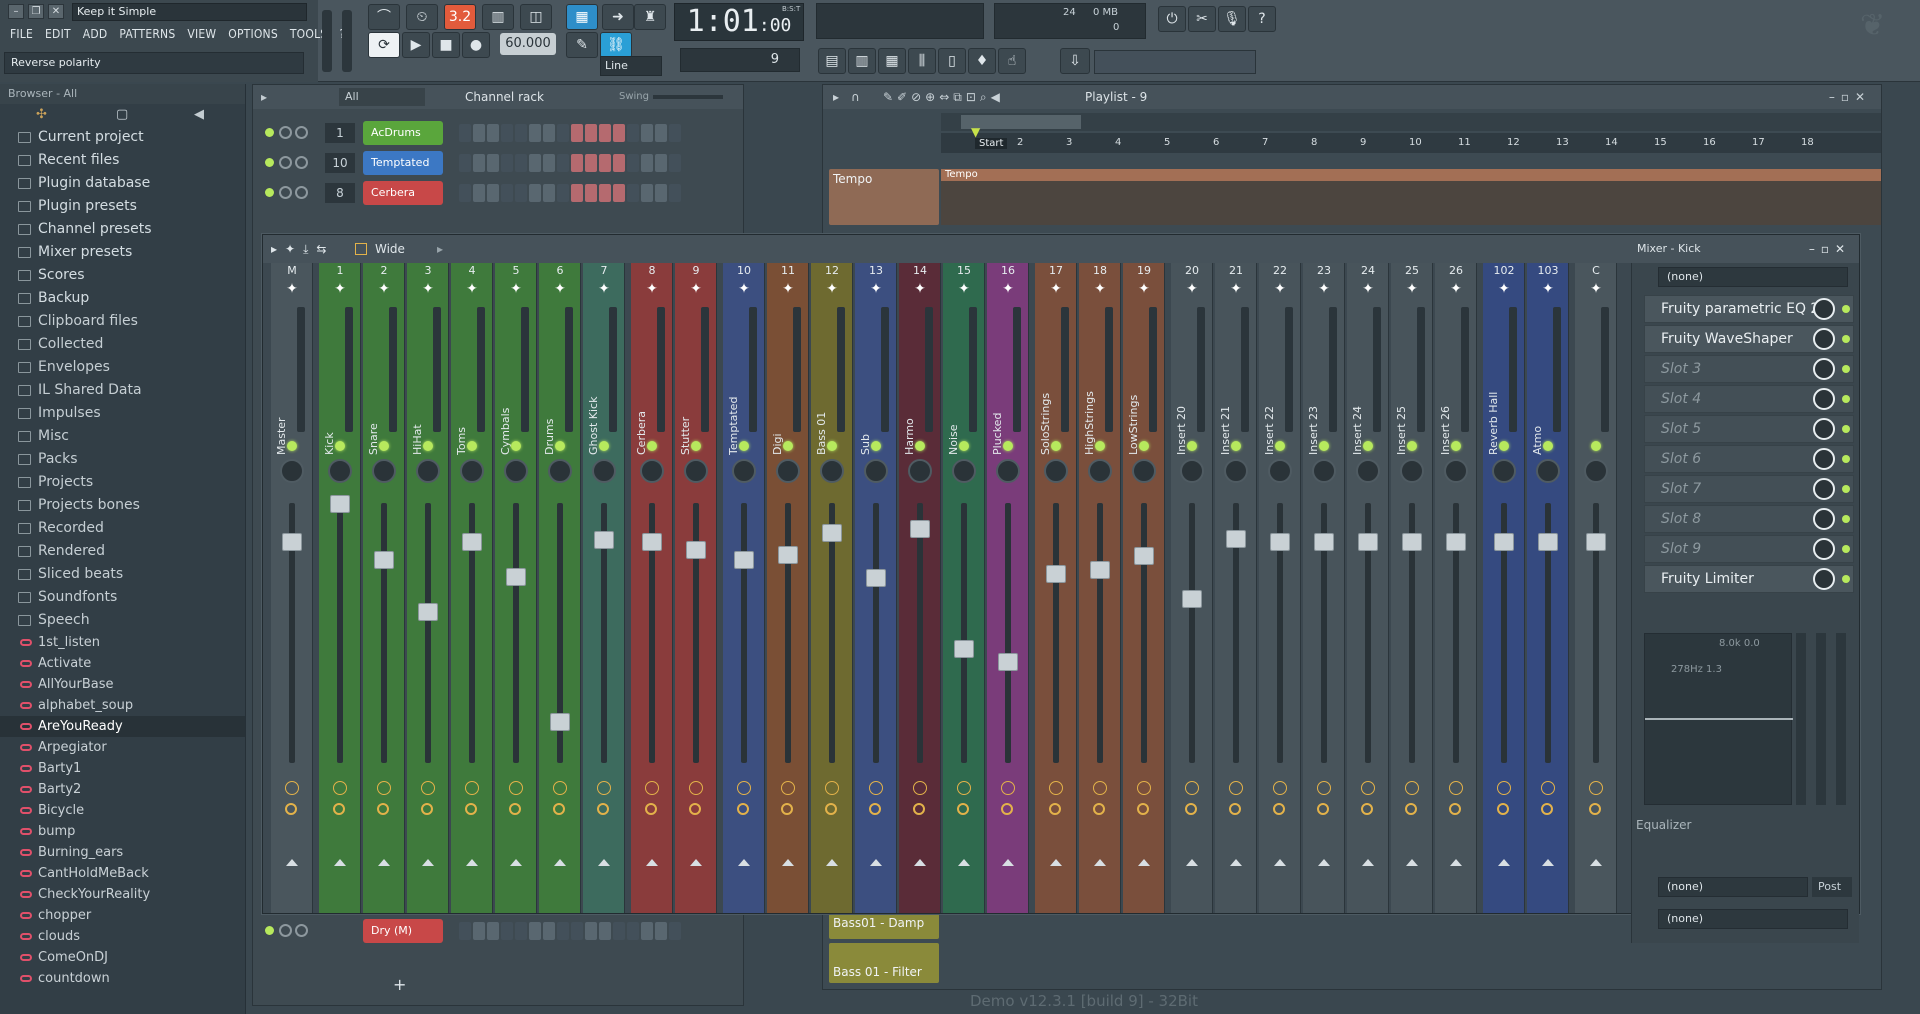 This screenshot has height=1014, width=1920. Describe the element at coordinates (582, 45) in the screenshot. I see `brush-icon: ✎` at that location.